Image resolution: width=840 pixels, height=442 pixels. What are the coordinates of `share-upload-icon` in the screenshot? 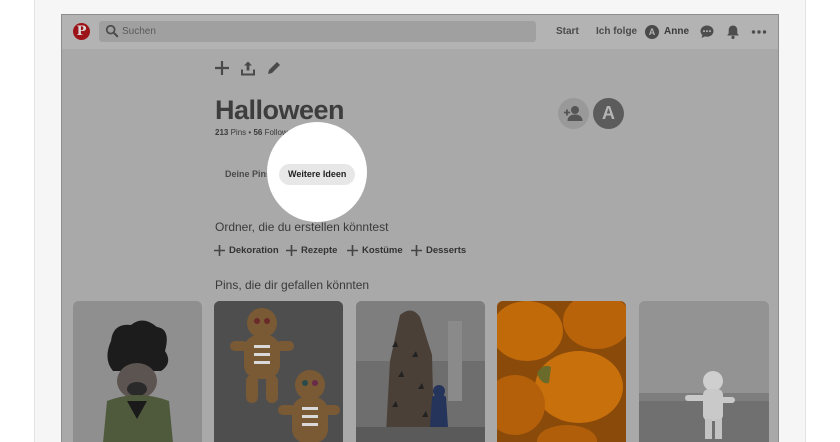 It's located at (248, 68).